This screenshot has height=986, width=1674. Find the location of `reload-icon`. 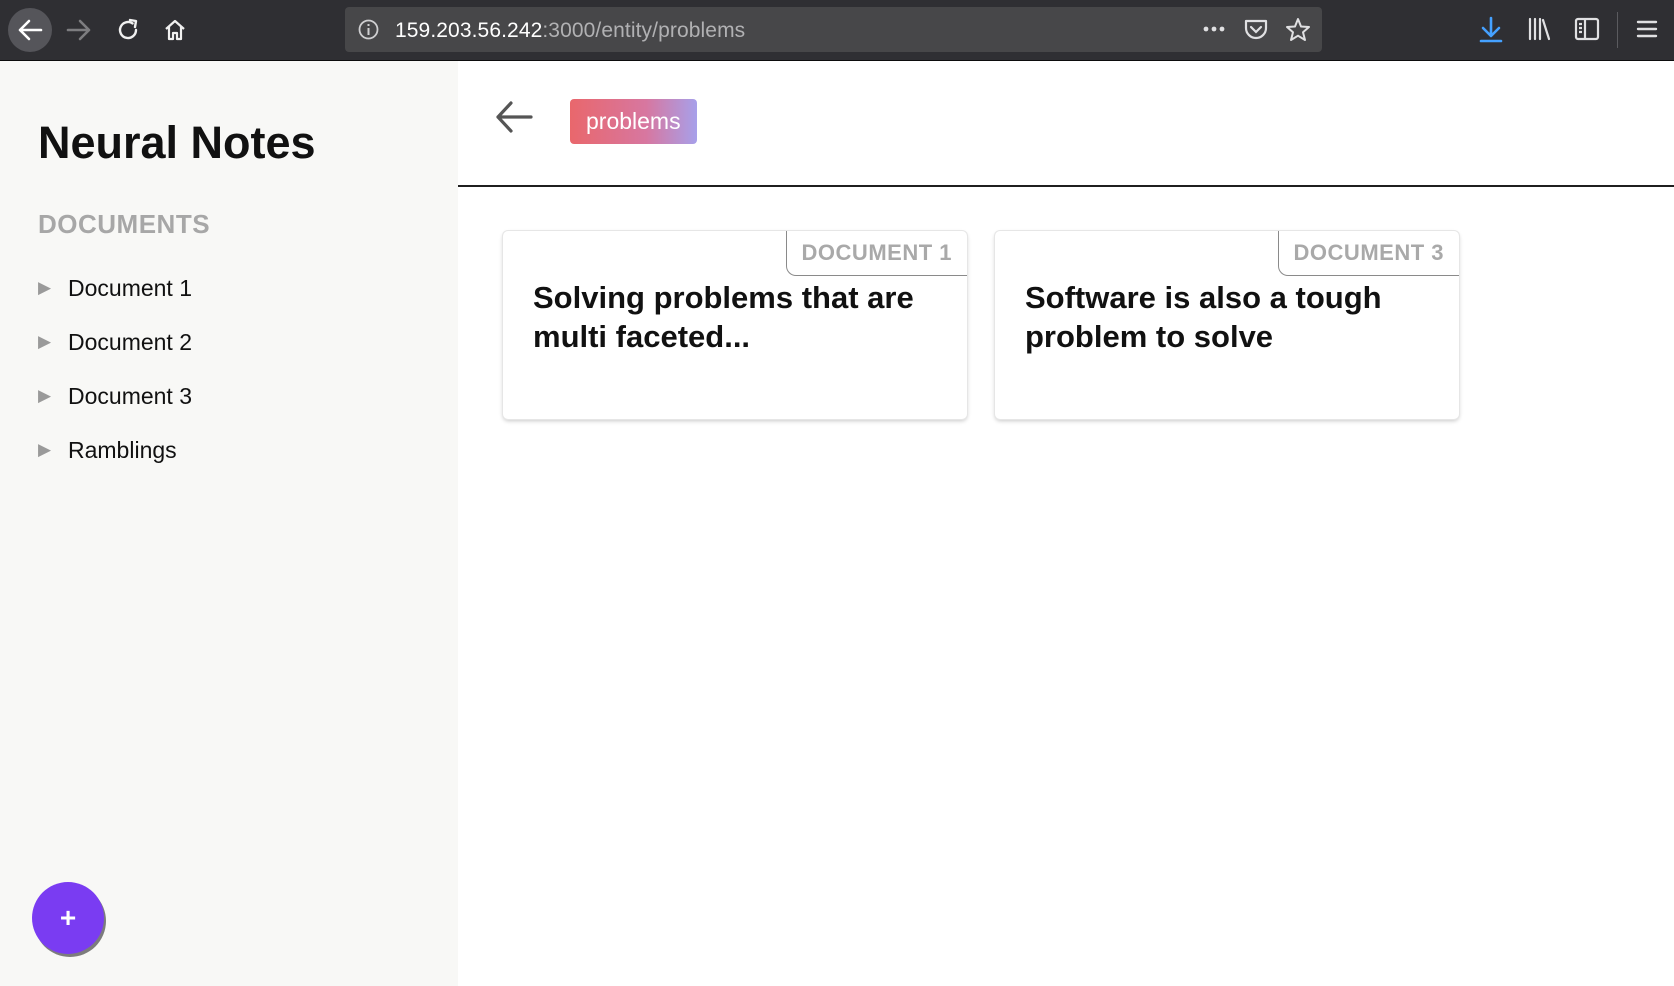

reload-icon is located at coordinates (128, 29).